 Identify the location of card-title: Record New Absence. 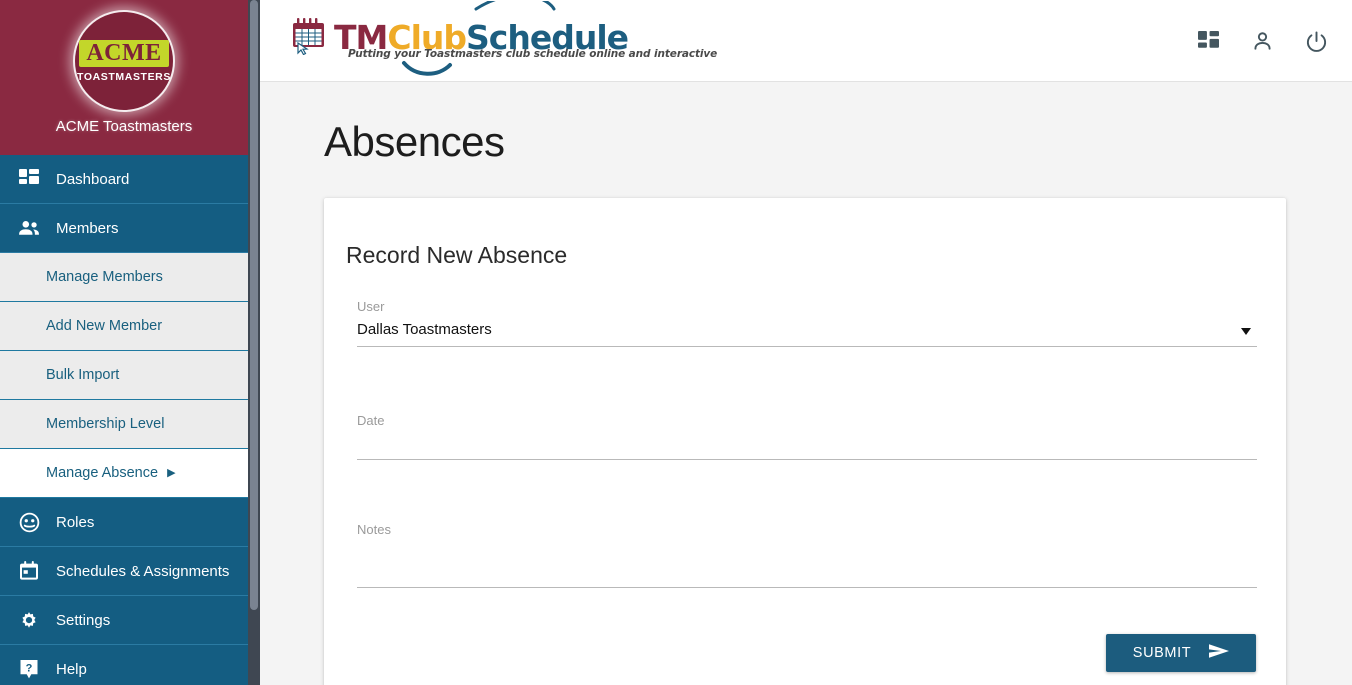
(457, 255).